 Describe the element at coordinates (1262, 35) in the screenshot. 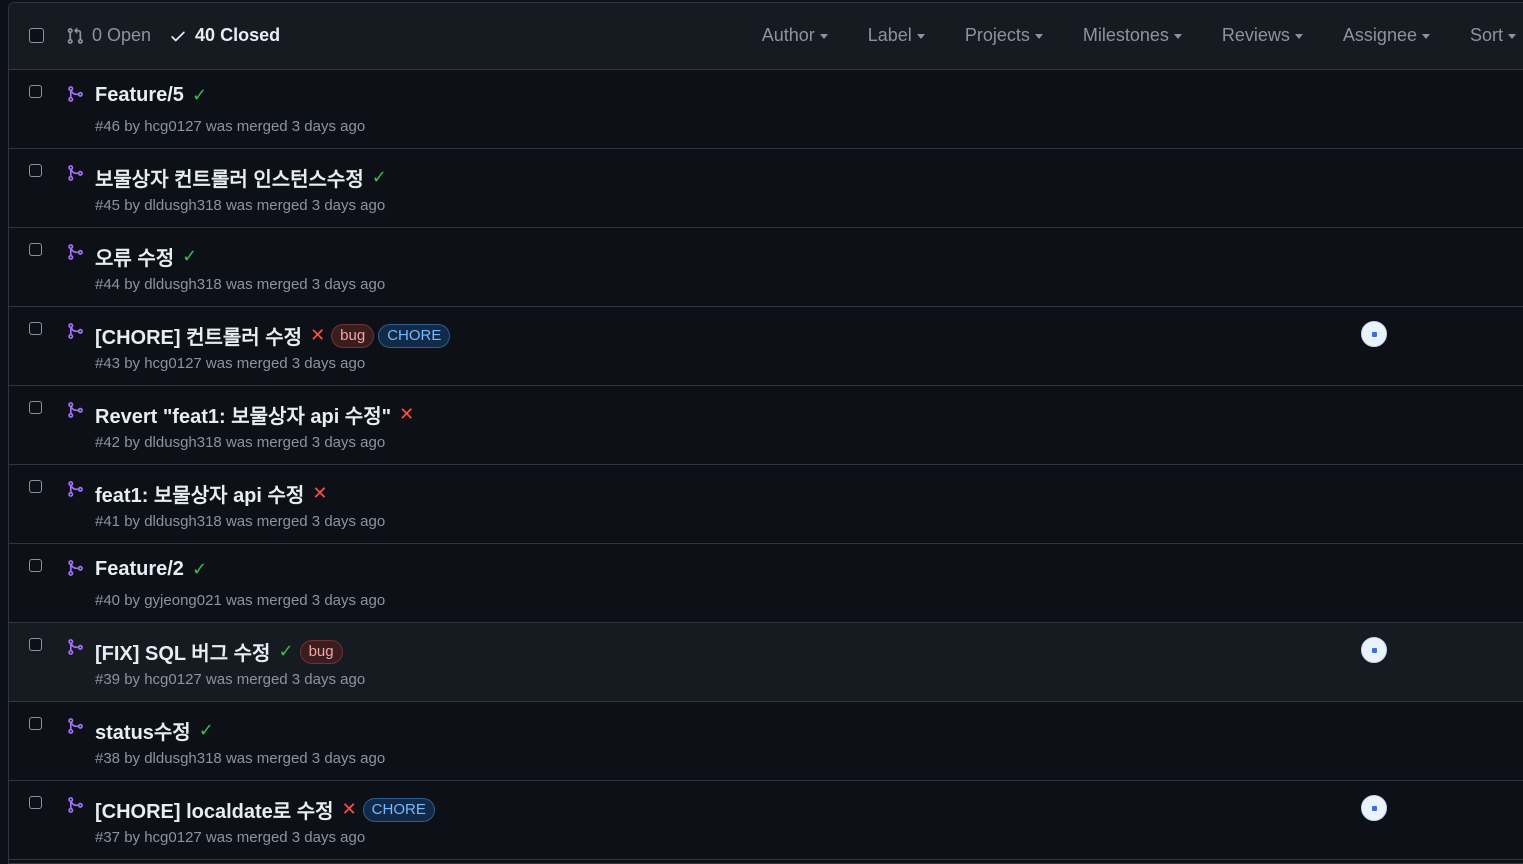

I see `reviews-filter: Reviews` at that location.